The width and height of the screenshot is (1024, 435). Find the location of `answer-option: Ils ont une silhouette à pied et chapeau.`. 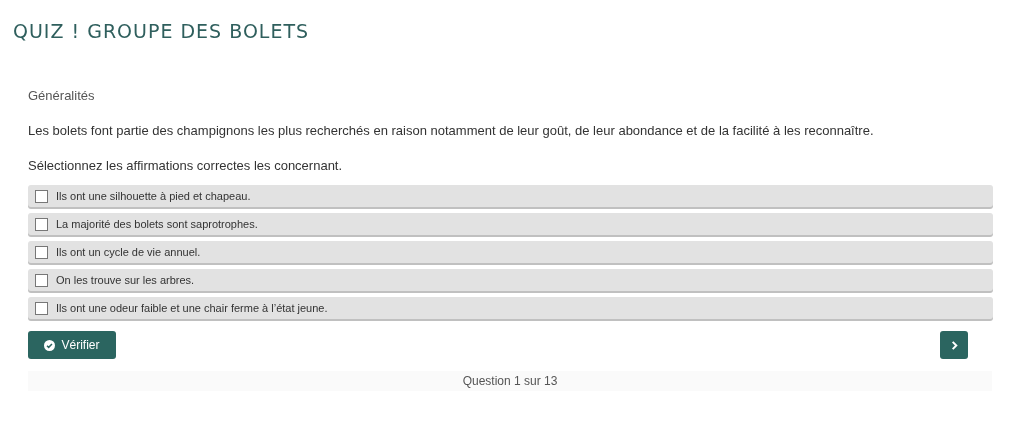

answer-option: Ils ont une silhouette à pied et chapeau. is located at coordinates (510, 196).